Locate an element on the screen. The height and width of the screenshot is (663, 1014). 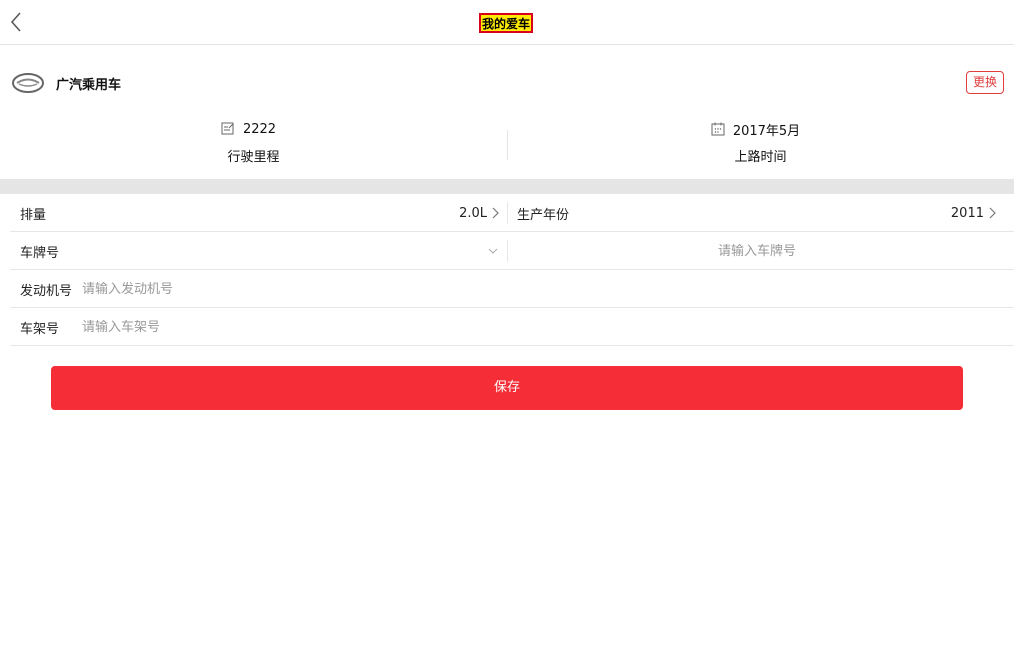
plate-input-cell is located at coordinates (757, 251).